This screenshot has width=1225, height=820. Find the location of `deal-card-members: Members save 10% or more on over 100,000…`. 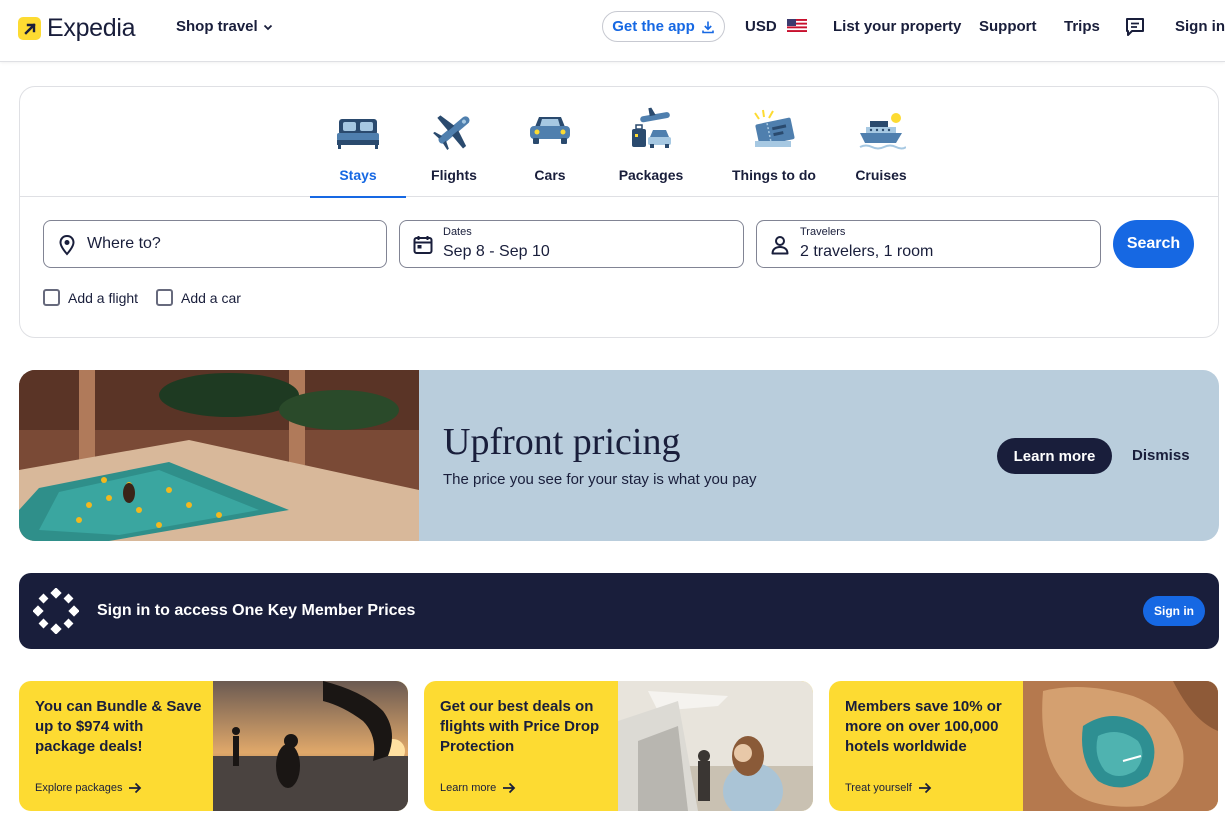

deal-card-members: Members save 10% or more on over 100,000… is located at coordinates (1023, 746).